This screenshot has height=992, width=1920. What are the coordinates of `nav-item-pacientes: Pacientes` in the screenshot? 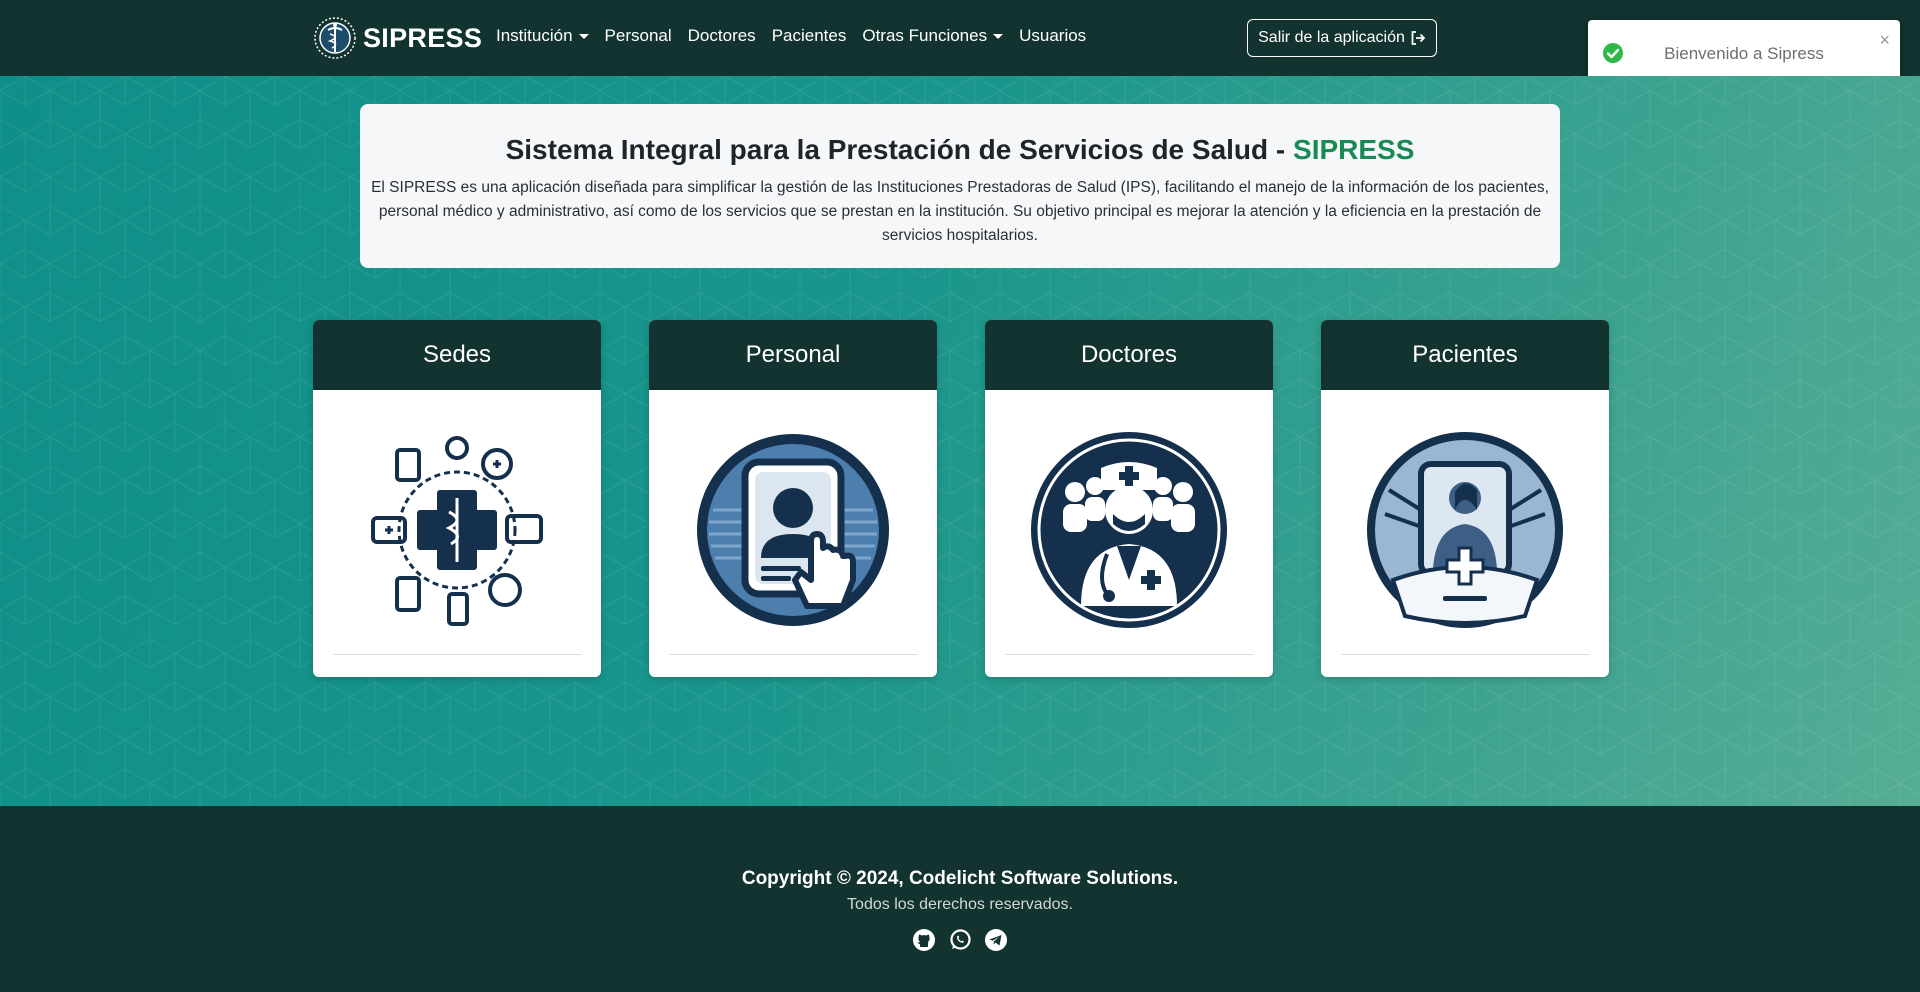 It's located at (809, 36).